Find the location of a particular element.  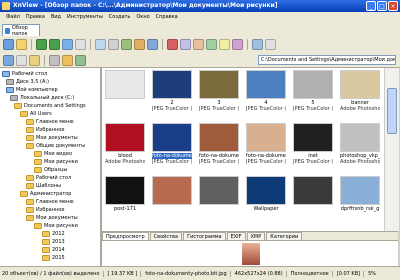

status-mode: Полноцветное is located at coordinates (312, 273).